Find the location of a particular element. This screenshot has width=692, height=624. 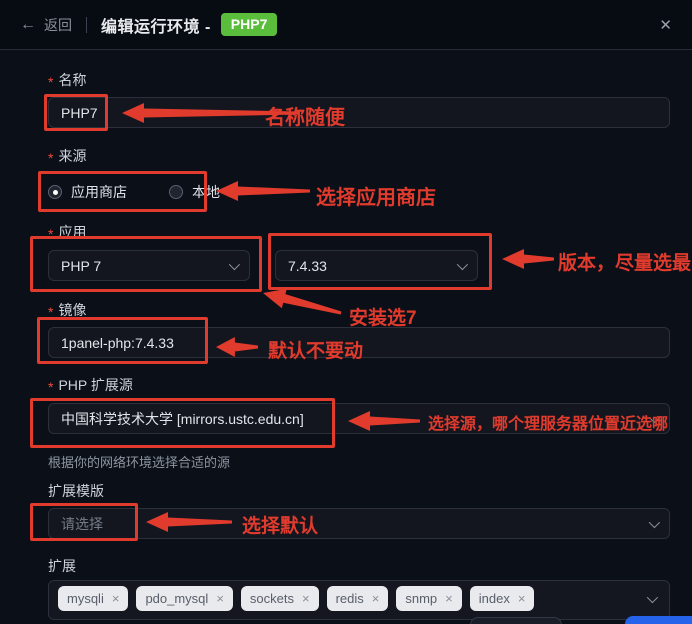

drawer-title: 编辑运行环境 - is located at coordinates (156, 27).